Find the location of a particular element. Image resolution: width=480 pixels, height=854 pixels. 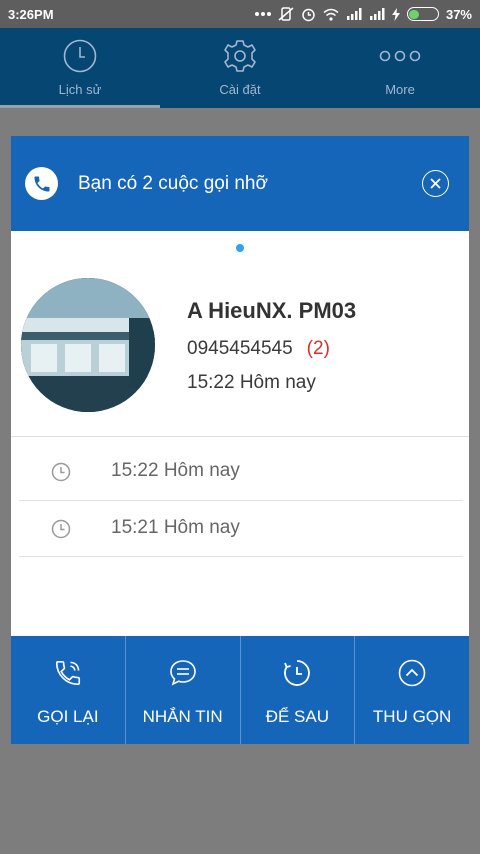

action-label: GỌI LẠI is located at coordinates (68, 716).